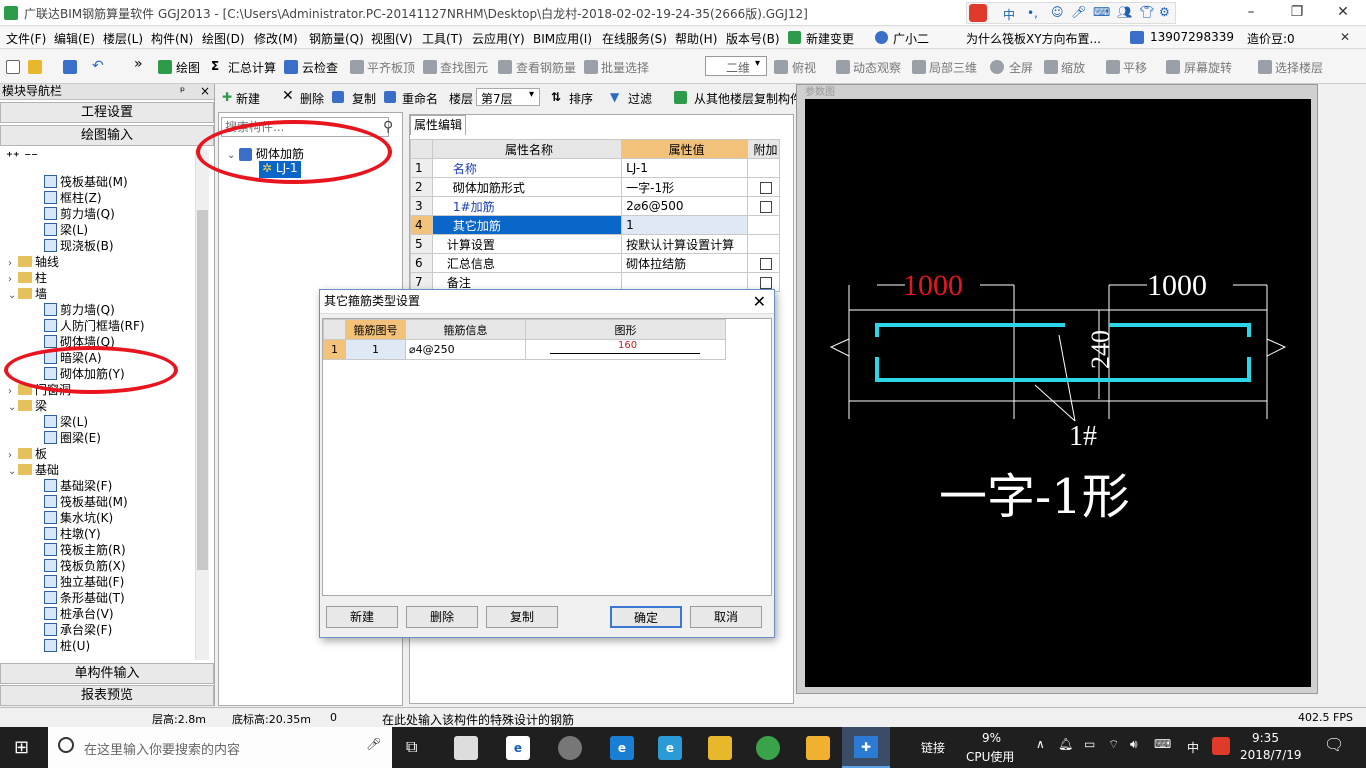  I want to click on restore-button: ❐, so click(1297, 13).